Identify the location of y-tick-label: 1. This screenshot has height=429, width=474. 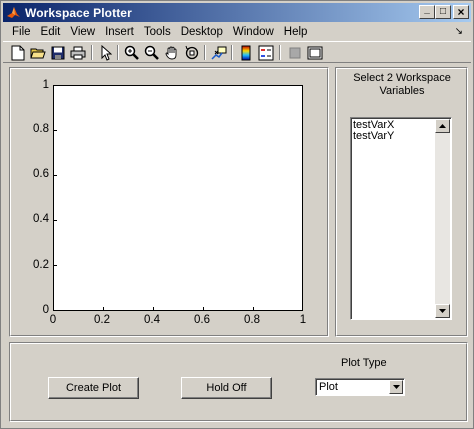
(45, 85).